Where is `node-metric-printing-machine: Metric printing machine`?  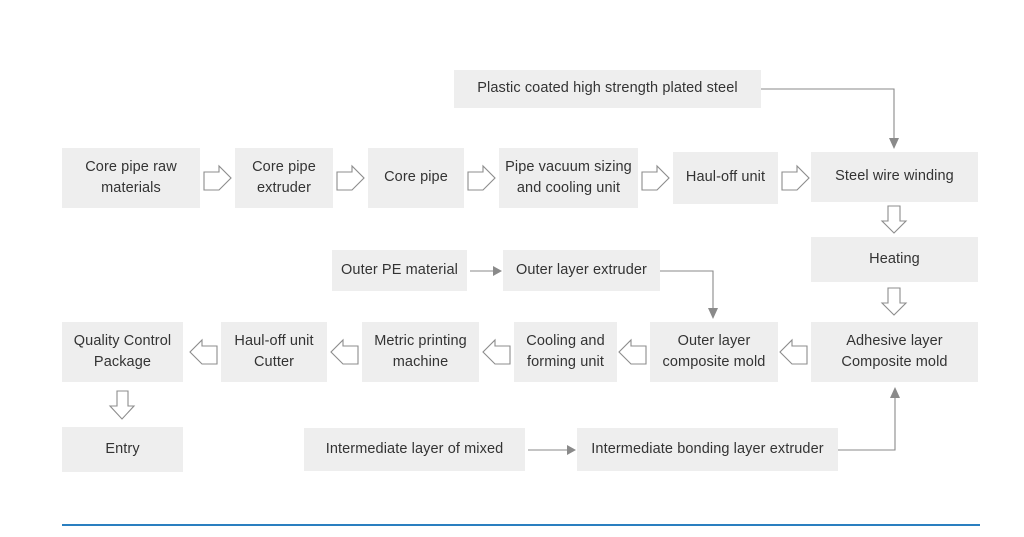 node-metric-printing-machine: Metric printing machine is located at coordinates (420, 352).